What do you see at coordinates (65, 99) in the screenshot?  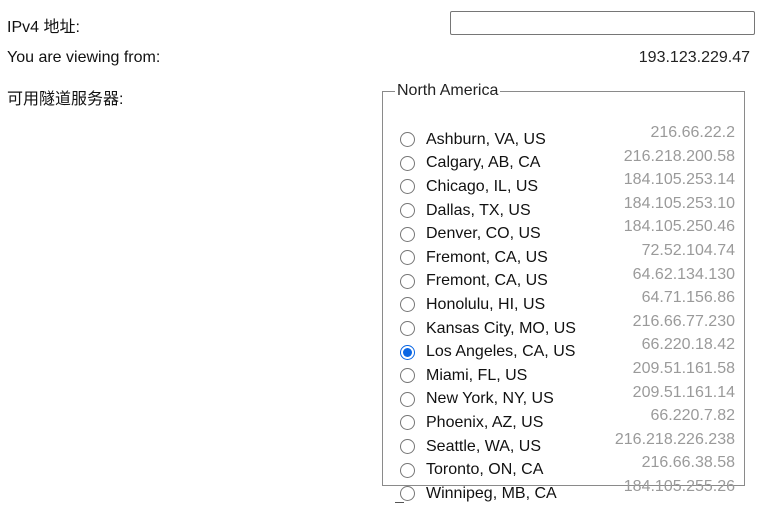 I see `tunnel-servers-label: 可用隧道服务器:` at bounding box center [65, 99].